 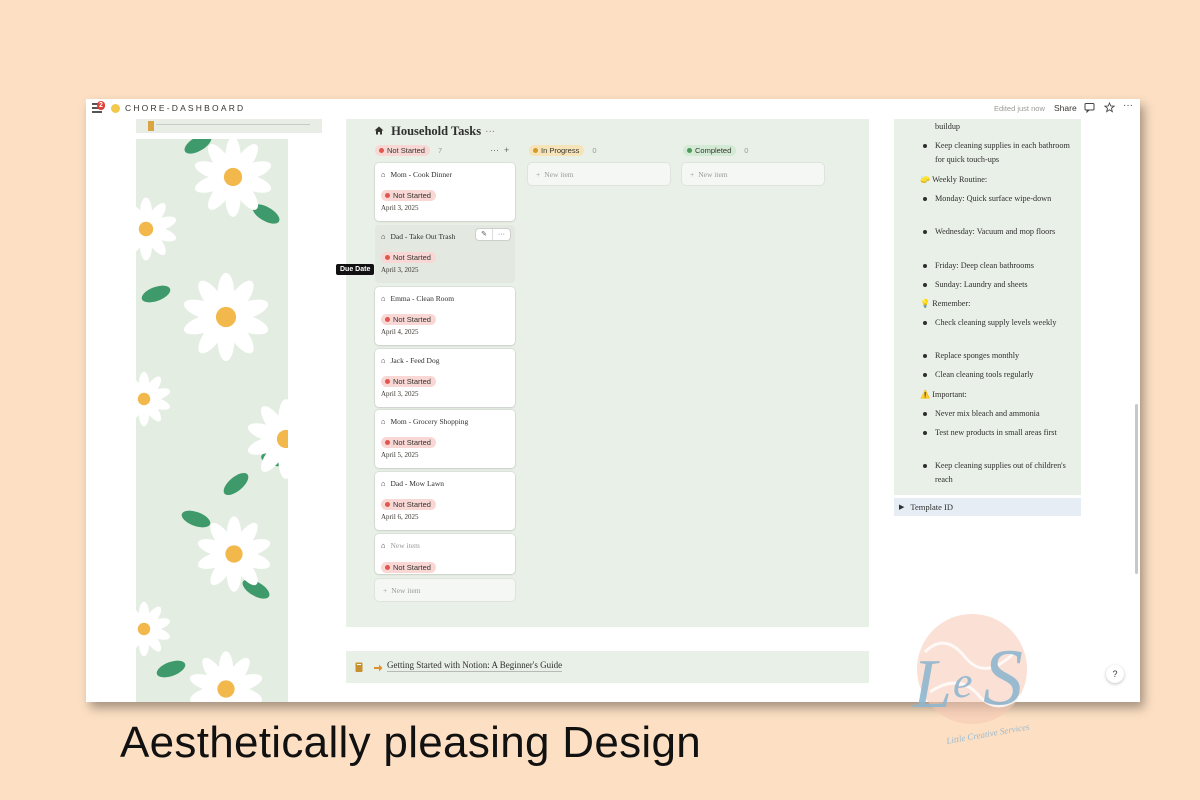 I want to click on status-label: In Progress, so click(x=560, y=150).